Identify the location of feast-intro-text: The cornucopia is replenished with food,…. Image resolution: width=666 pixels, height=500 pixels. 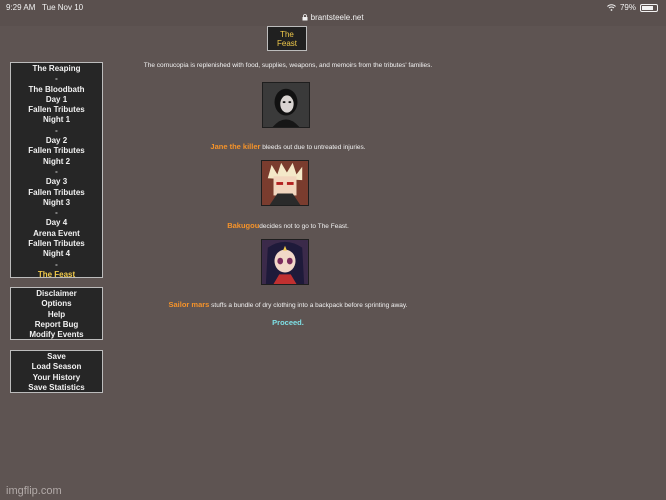
(288, 65).